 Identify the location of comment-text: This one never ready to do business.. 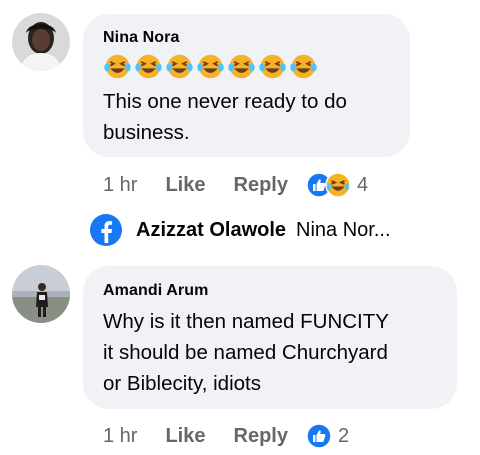
(225, 117).